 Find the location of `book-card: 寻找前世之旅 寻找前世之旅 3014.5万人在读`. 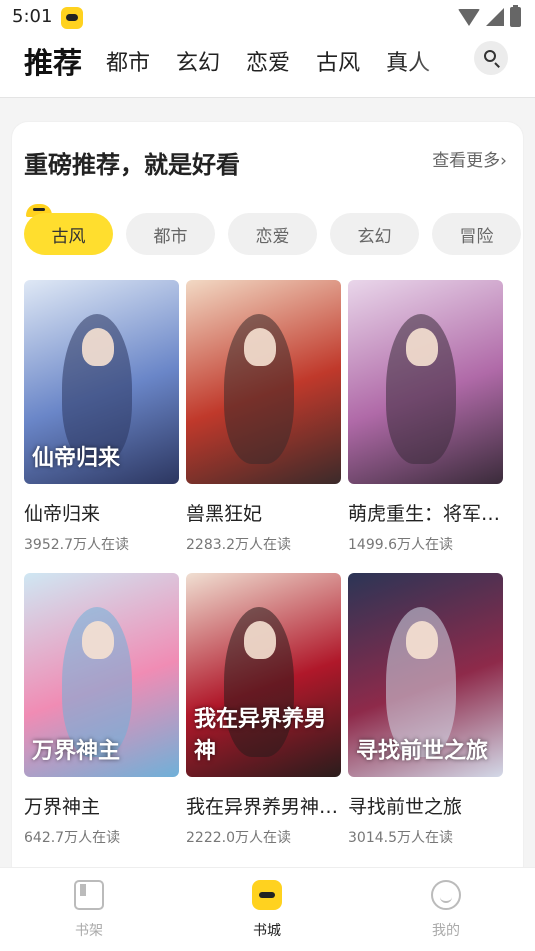

book-card: 寻找前世之旅 寻找前世之旅 3014.5万人在读 is located at coordinates (425, 710).